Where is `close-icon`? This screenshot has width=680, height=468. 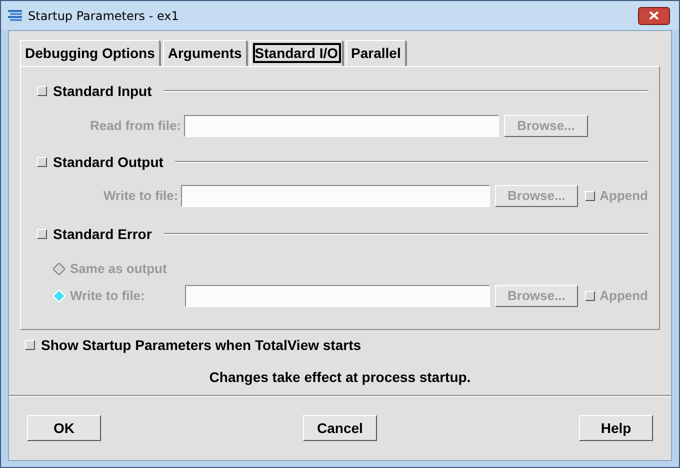 close-icon is located at coordinates (654, 15).